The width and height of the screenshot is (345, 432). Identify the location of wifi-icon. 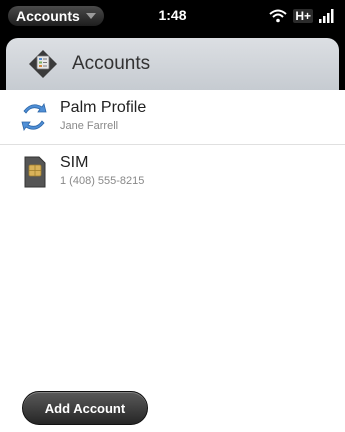
(278, 16).